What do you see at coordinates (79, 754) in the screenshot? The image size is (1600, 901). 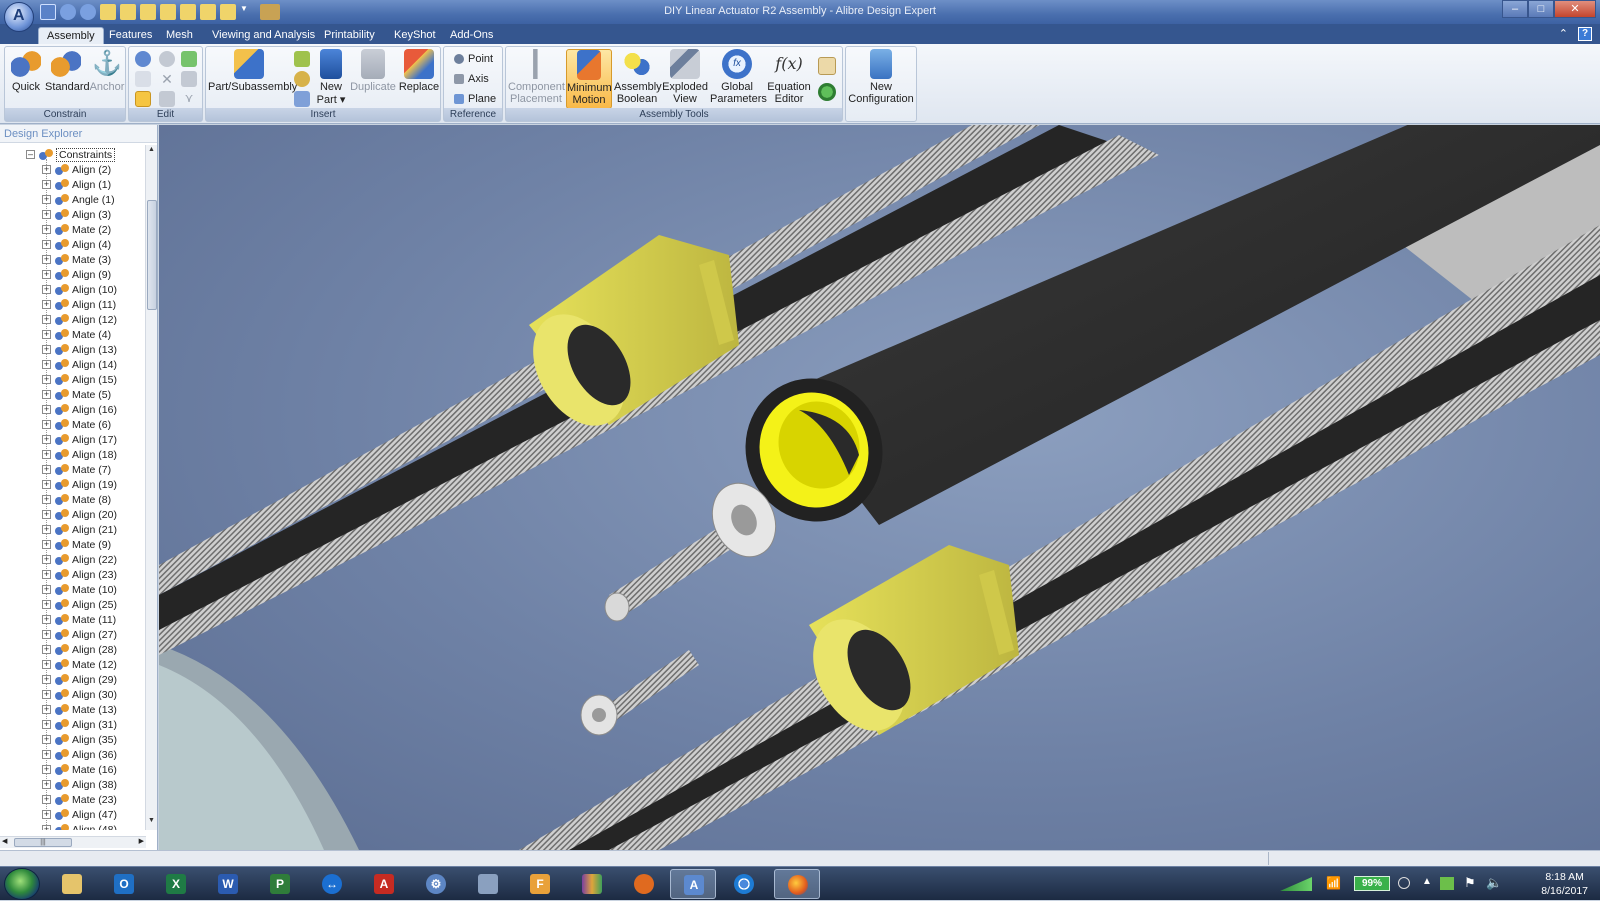 I see `tree-item-constraint: + Align (36)` at bounding box center [79, 754].